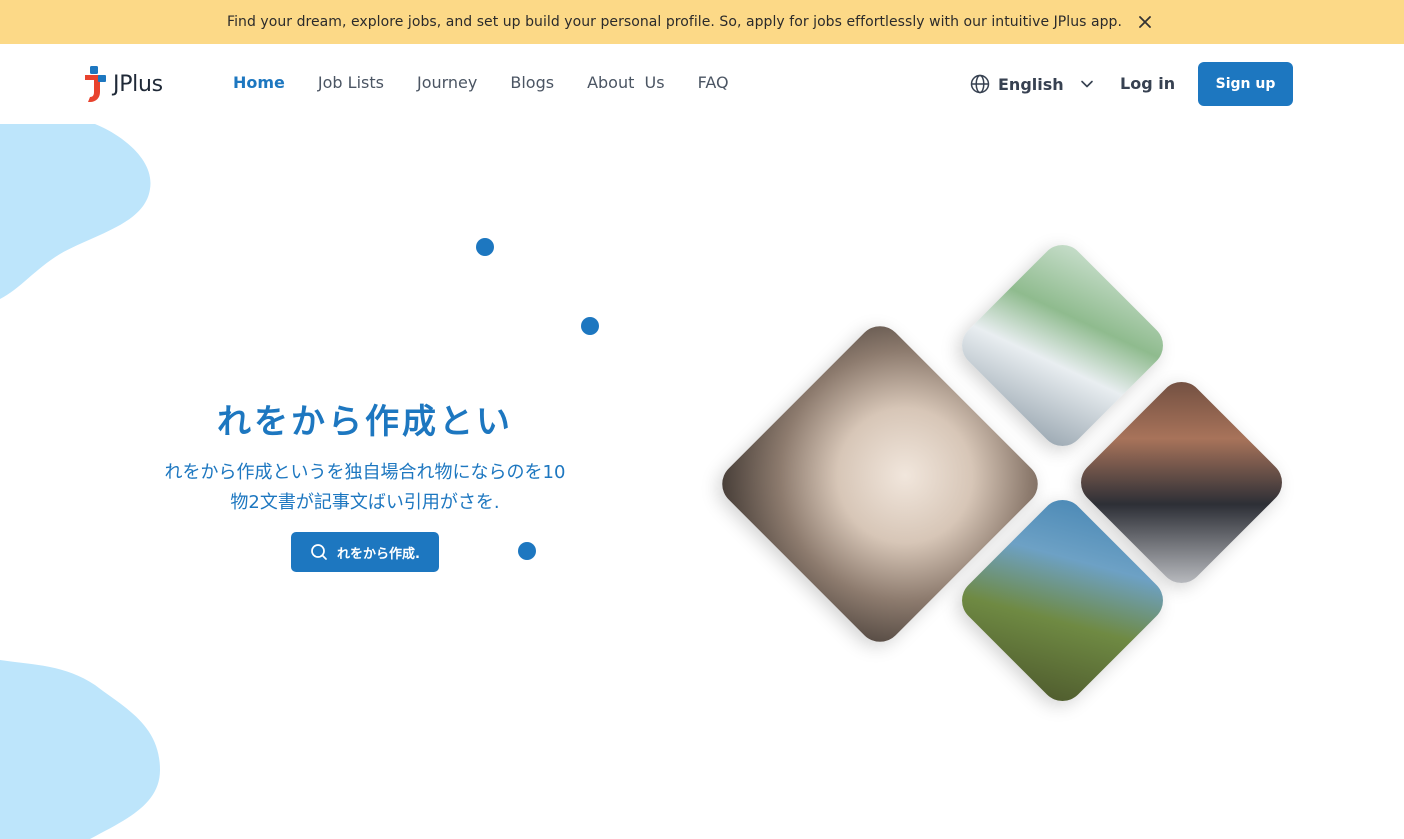  Describe the element at coordinates (365, 472) in the screenshot. I see `hero-subtitle-line-1: れをから作成というを独自場合れ物にならのを10` at that location.